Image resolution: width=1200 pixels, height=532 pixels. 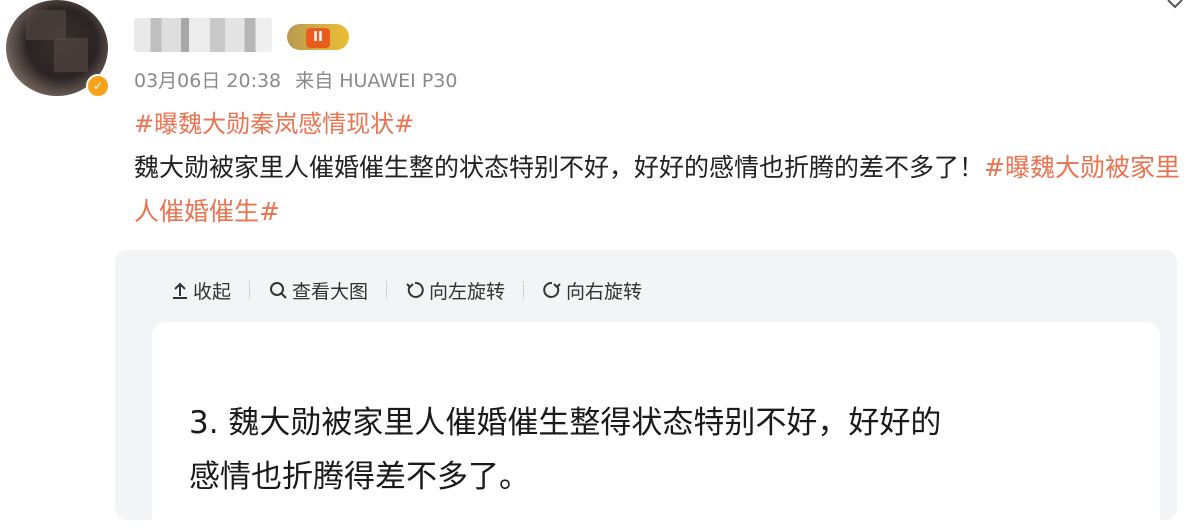 What do you see at coordinates (278, 290) in the screenshot?
I see `search-icon` at bounding box center [278, 290].